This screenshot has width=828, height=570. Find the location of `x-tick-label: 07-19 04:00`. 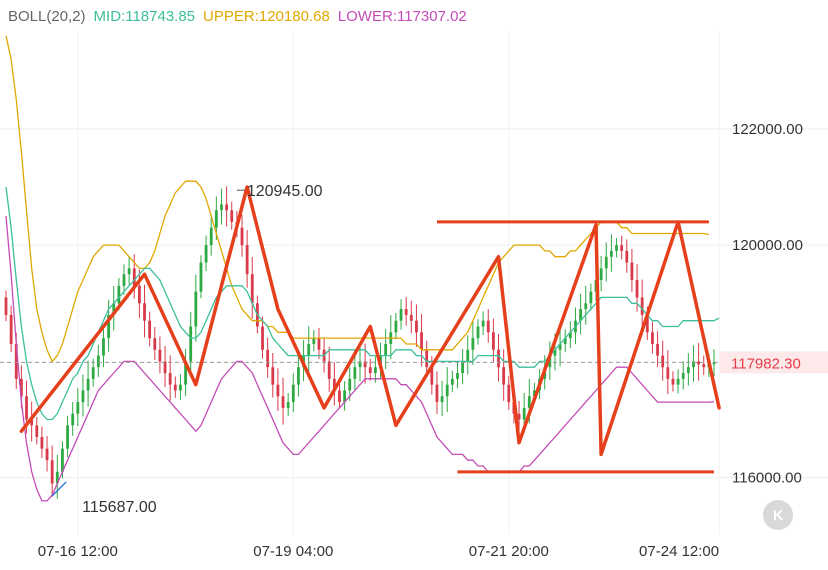

x-tick-label: 07-19 04:00 is located at coordinates (293, 551).